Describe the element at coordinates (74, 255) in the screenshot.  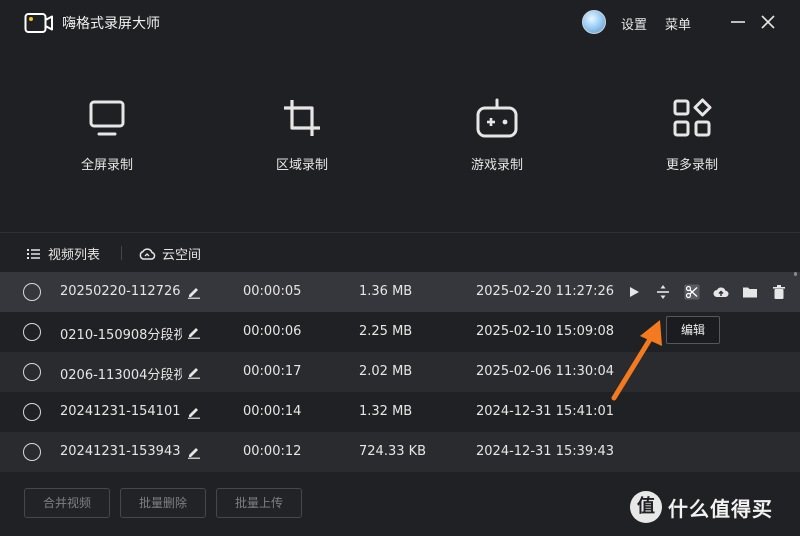
I see `tab-label: 视频列表` at that location.